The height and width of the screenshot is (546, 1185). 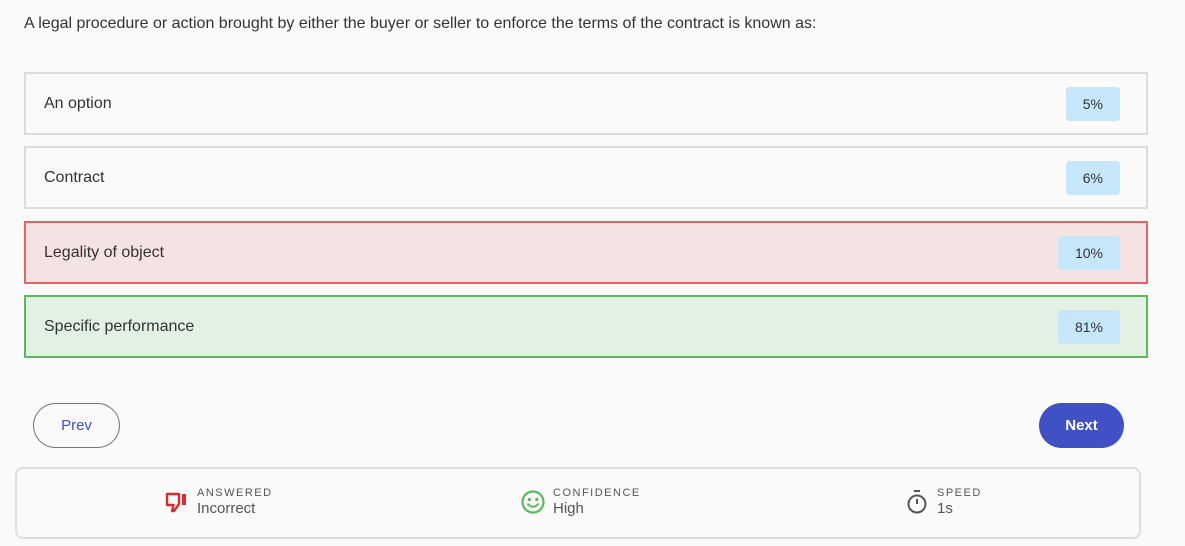 What do you see at coordinates (1092, 103) in the screenshot?
I see `answer-percent-badge: 5%` at bounding box center [1092, 103].